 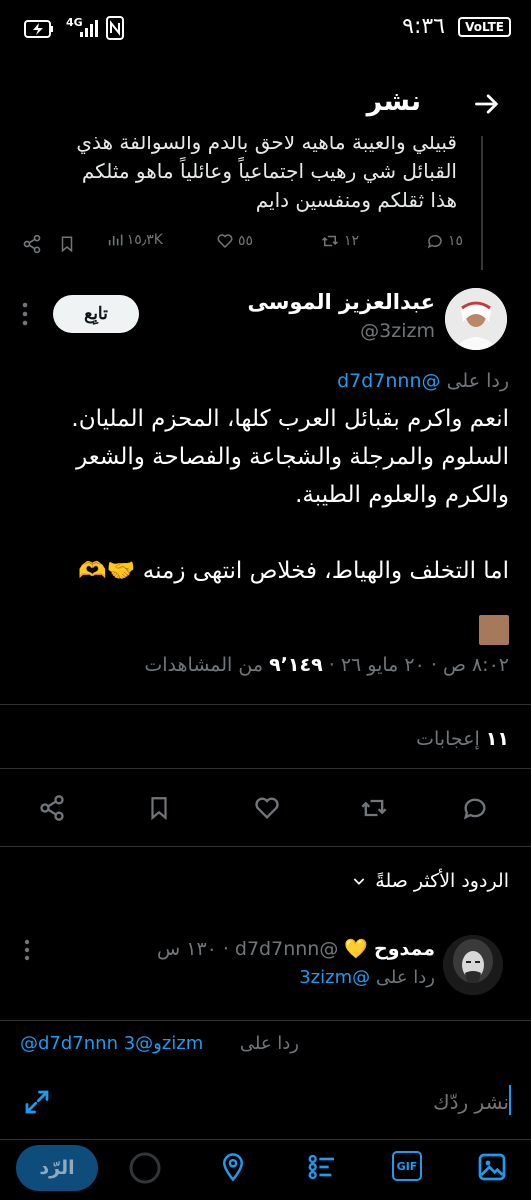 I want to click on text-cursor, so click(x=510, y=1100).